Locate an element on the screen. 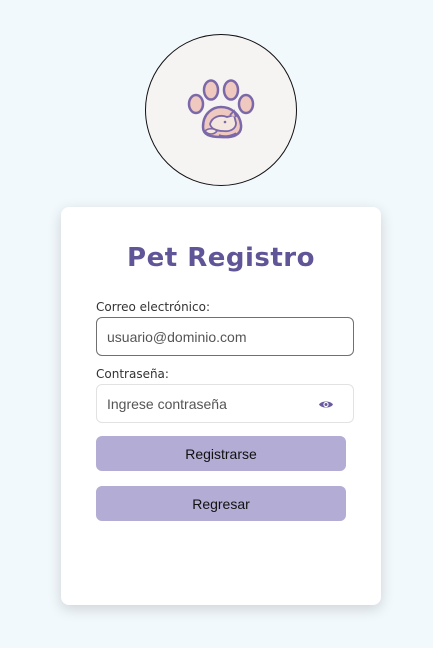  email-label: Correo electrónico: is located at coordinates (153, 307).